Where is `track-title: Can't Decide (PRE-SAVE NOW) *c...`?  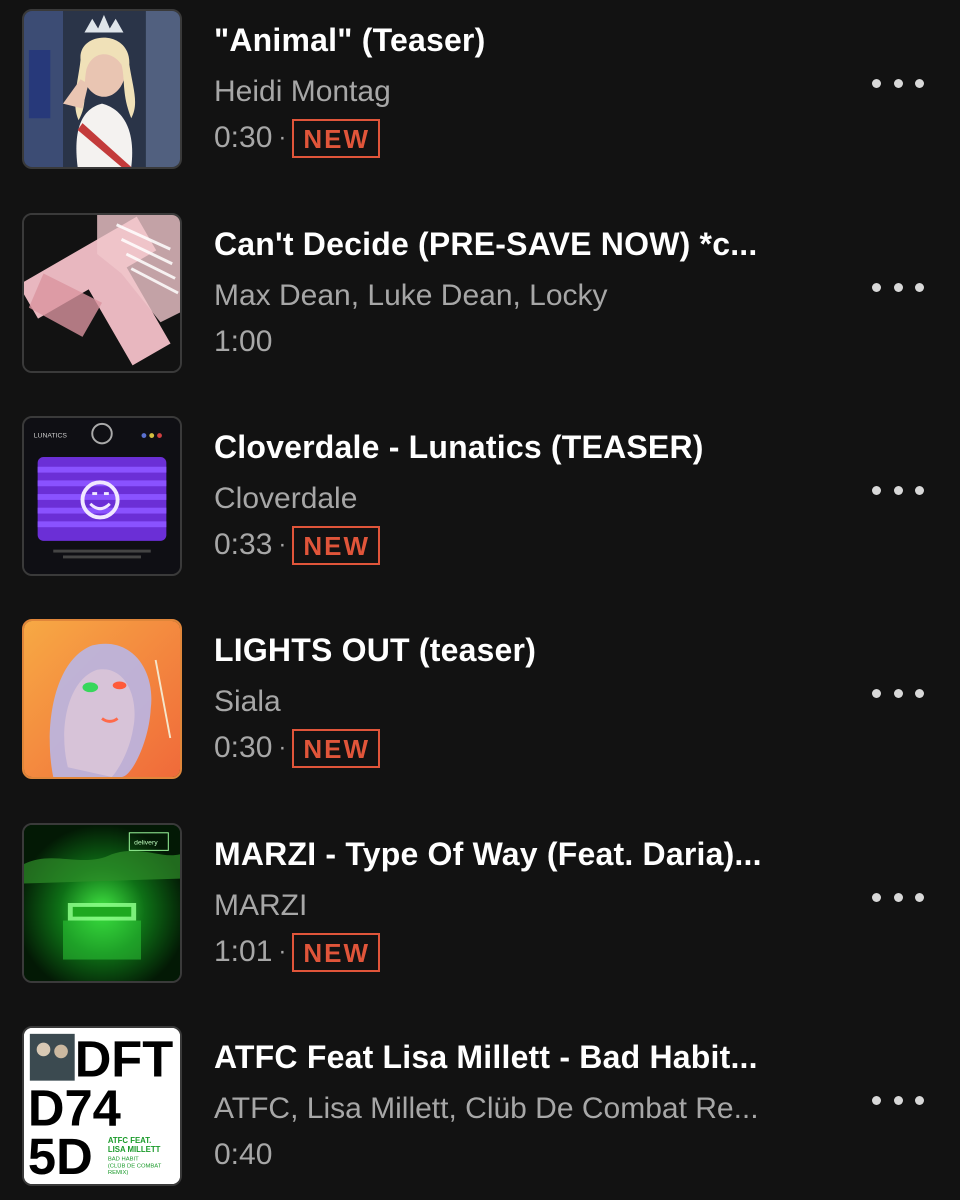 track-title: Can't Decide (PRE-SAVE NOW) *c... is located at coordinates (485, 244).